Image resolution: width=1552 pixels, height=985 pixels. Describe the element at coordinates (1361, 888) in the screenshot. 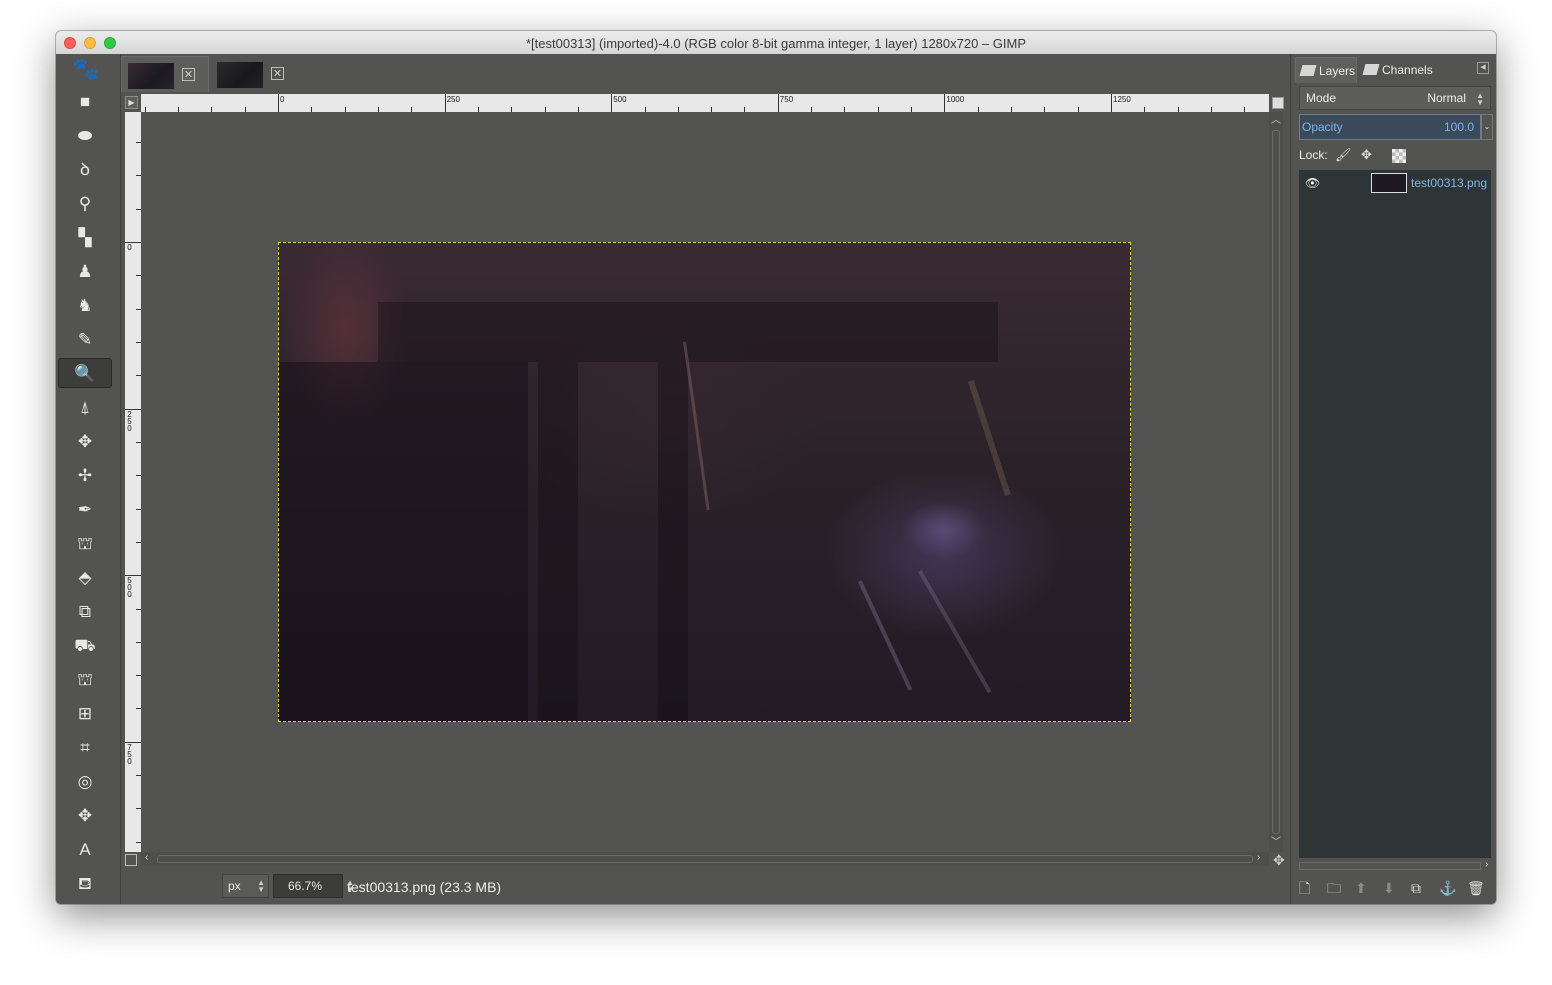

I see `raise-layer-icon: ⬆` at that location.